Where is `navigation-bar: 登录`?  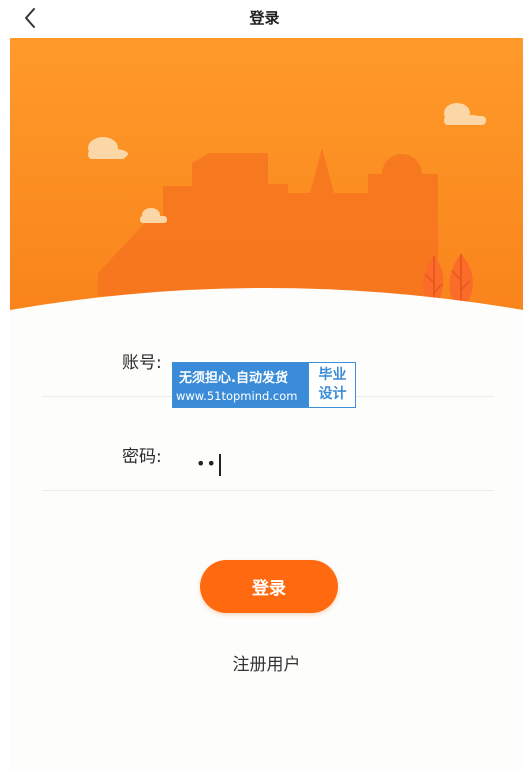 navigation-bar: 登录 is located at coordinates (264, 19).